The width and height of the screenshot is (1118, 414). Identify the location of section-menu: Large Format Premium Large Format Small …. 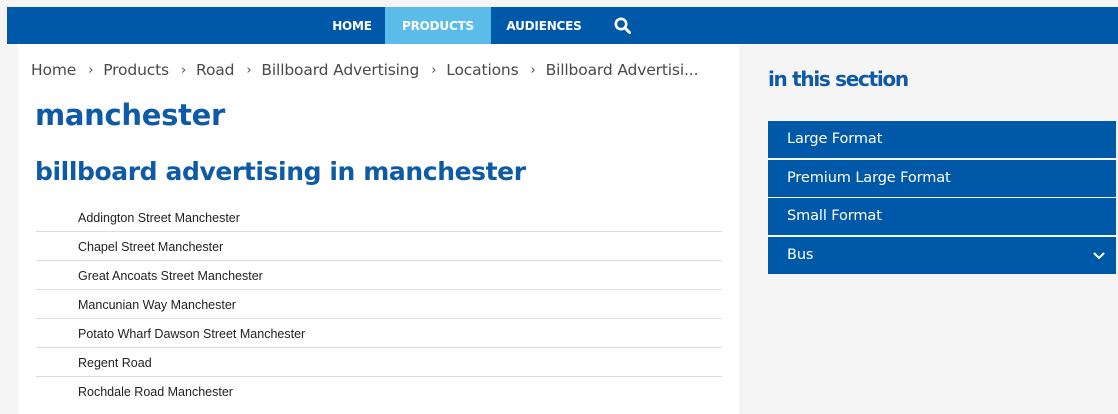
(942, 198).